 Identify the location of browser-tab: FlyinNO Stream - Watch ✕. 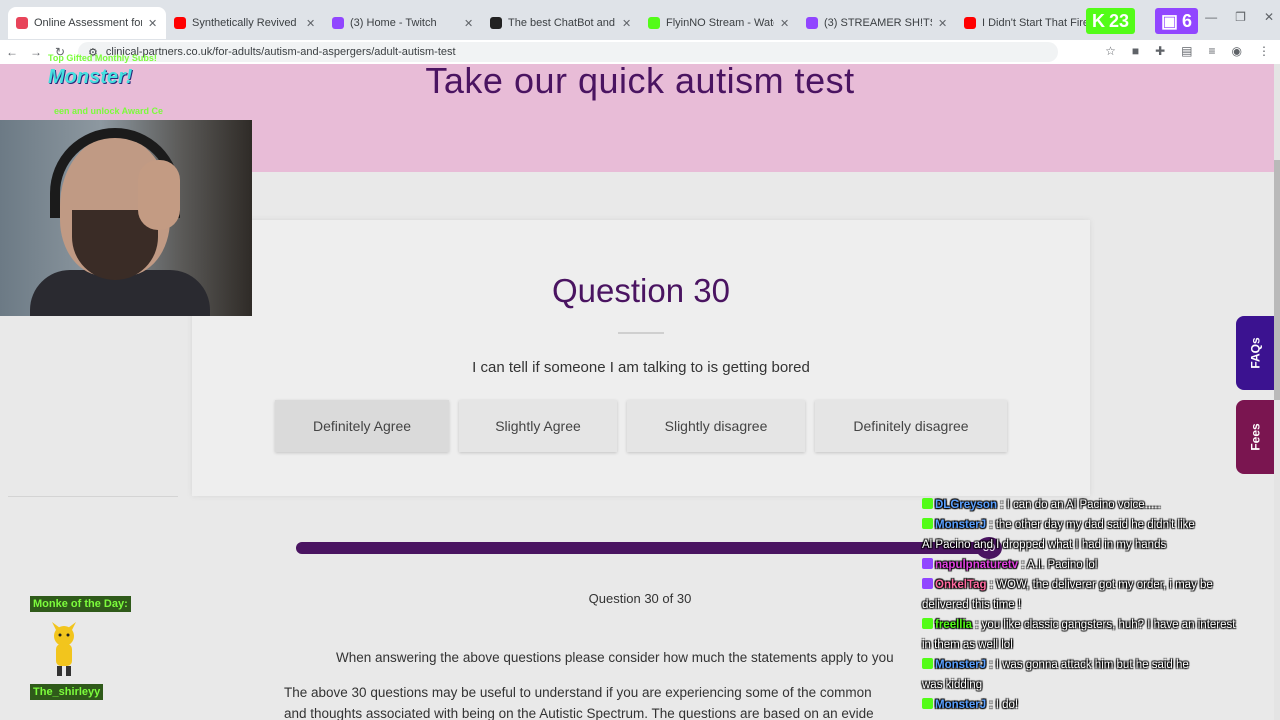
(719, 23).